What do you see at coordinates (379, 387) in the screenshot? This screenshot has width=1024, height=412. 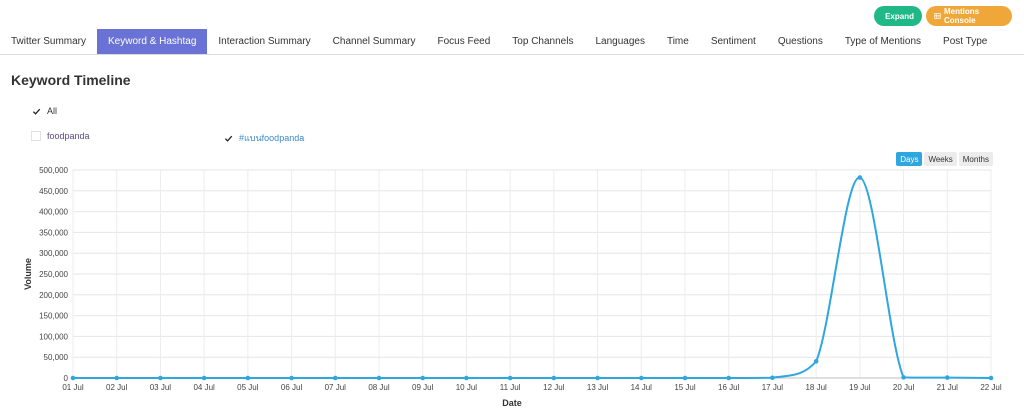 I see `x-tick-label: 08 Jul` at bounding box center [379, 387].